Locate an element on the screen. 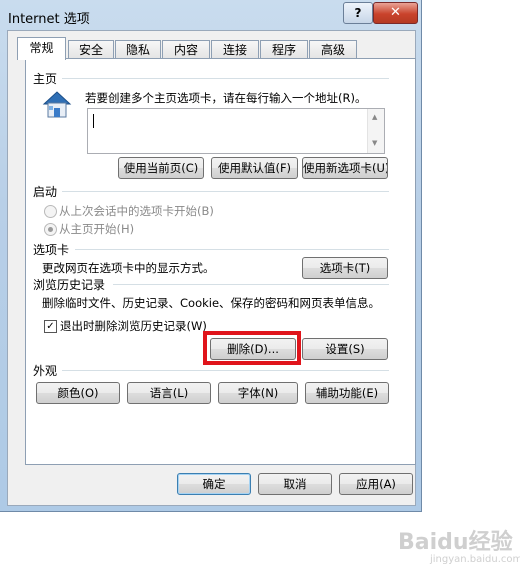 The width and height of the screenshot is (520, 580). use-current-button: 使用当前页(C) is located at coordinates (161, 168).